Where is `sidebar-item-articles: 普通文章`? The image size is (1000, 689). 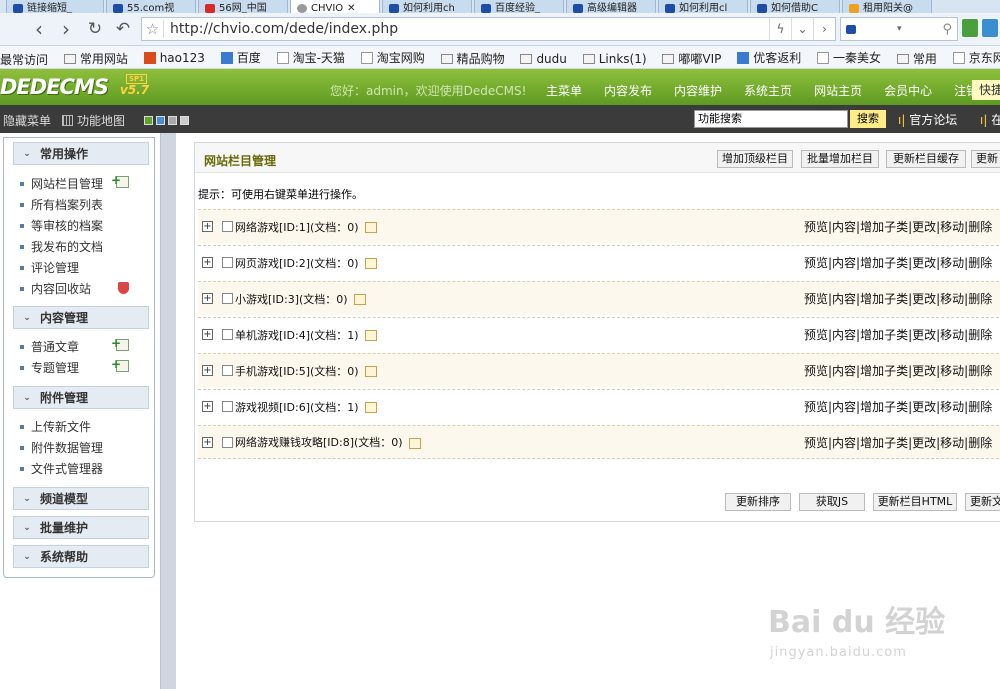
sidebar-item-articles: 普通文章 is located at coordinates (49, 346).